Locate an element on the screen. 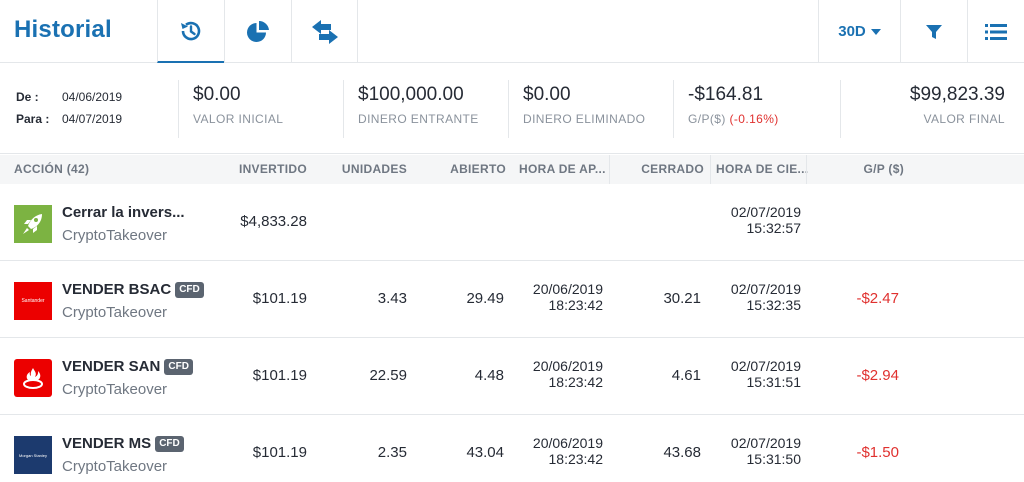 This screenshot has height=482, width=1024. stat-initial-value: $0.00 VALOR INICIAL is located at coordinates (260, 109).